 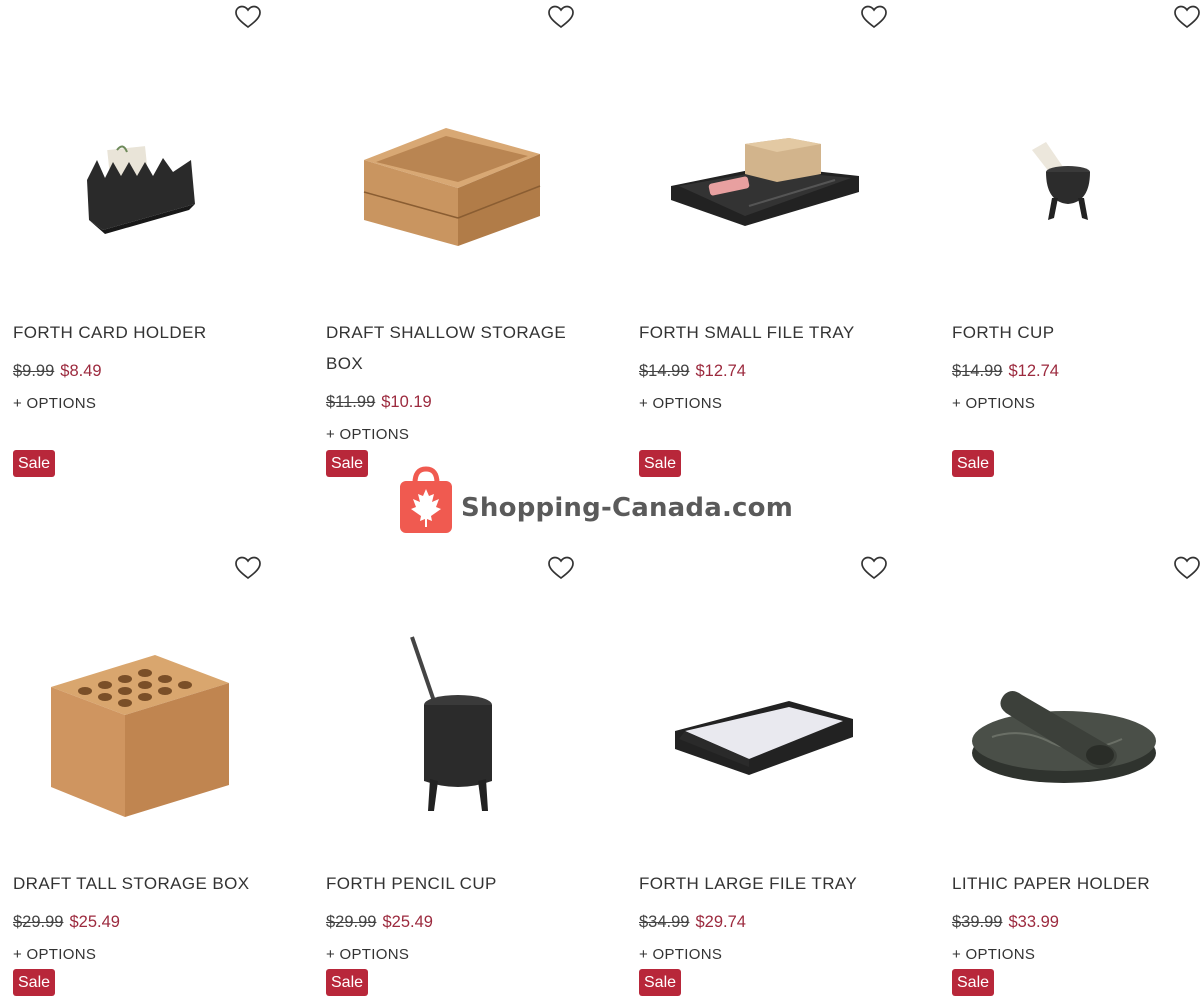 I want to click on product-title: DRAFT SHALLOW STORAGE BOX, so click(x=451, y=348).